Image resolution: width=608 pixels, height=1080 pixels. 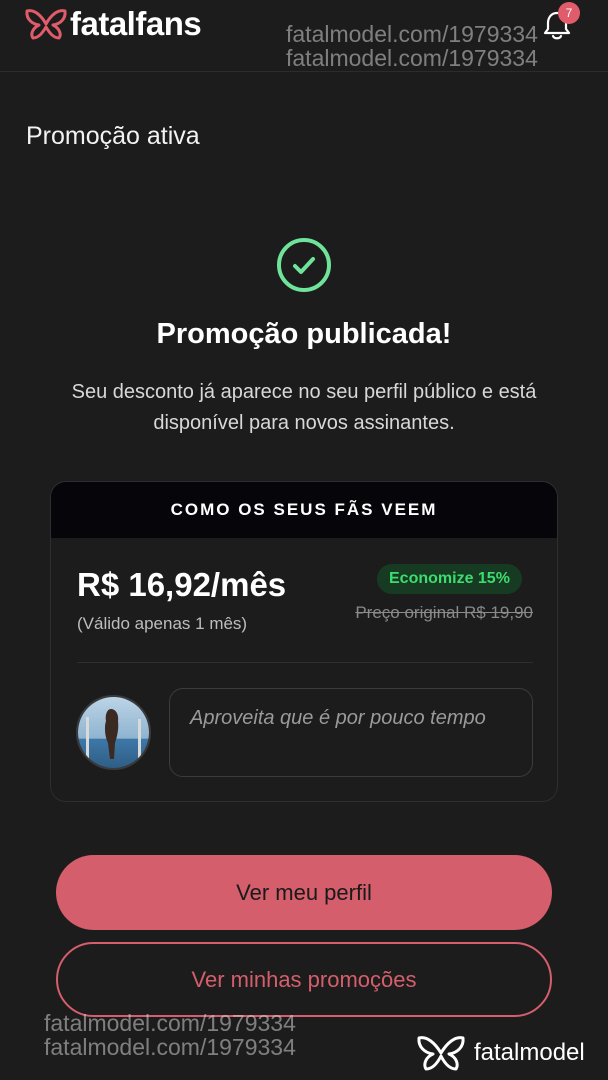 I want to click on savings-badge: Economize 15%, so click(x=449, y=579).